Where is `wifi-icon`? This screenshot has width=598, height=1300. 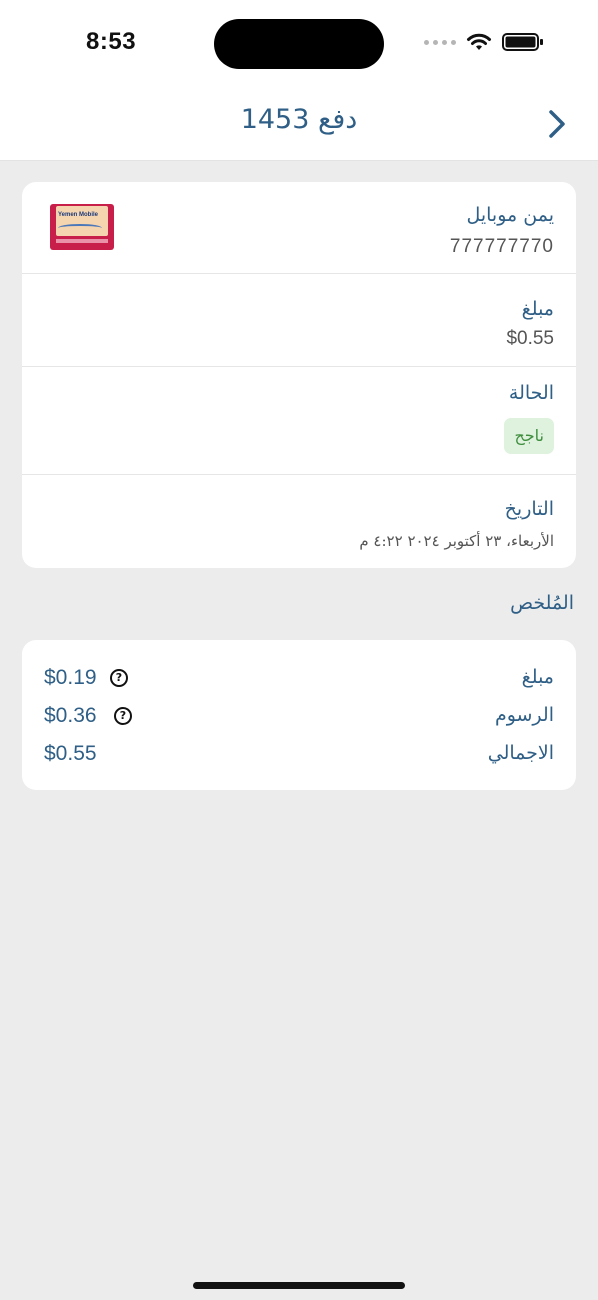 wifi-icon is located at coordinates (479, 41).